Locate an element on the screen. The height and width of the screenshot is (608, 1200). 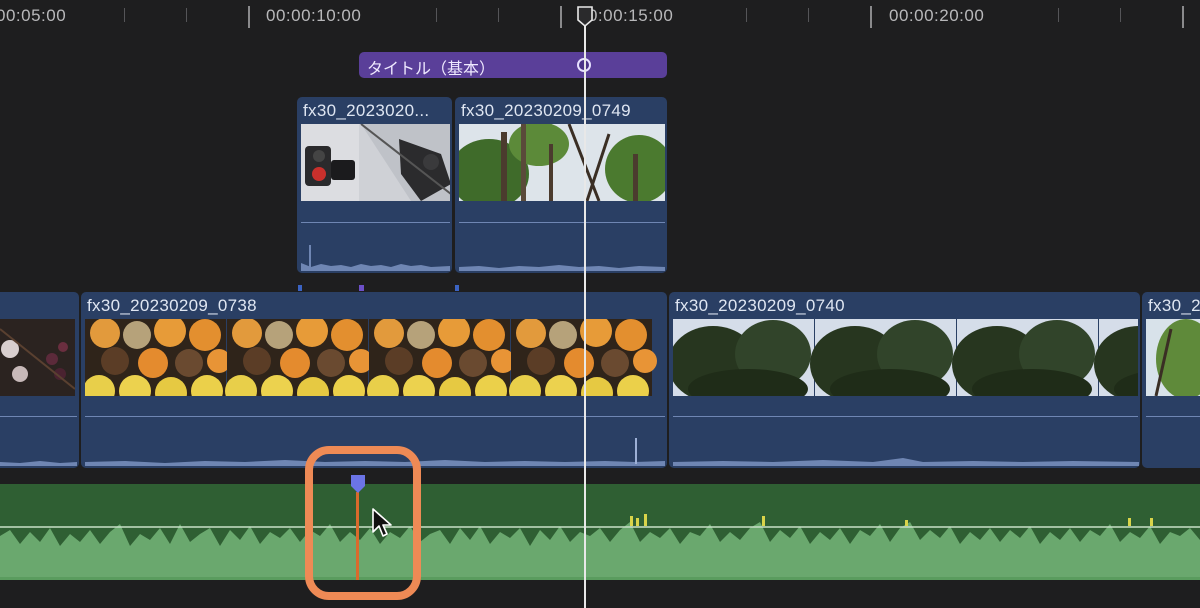
title-clip: タイトル（基本） is located at coordinates (513, 65).